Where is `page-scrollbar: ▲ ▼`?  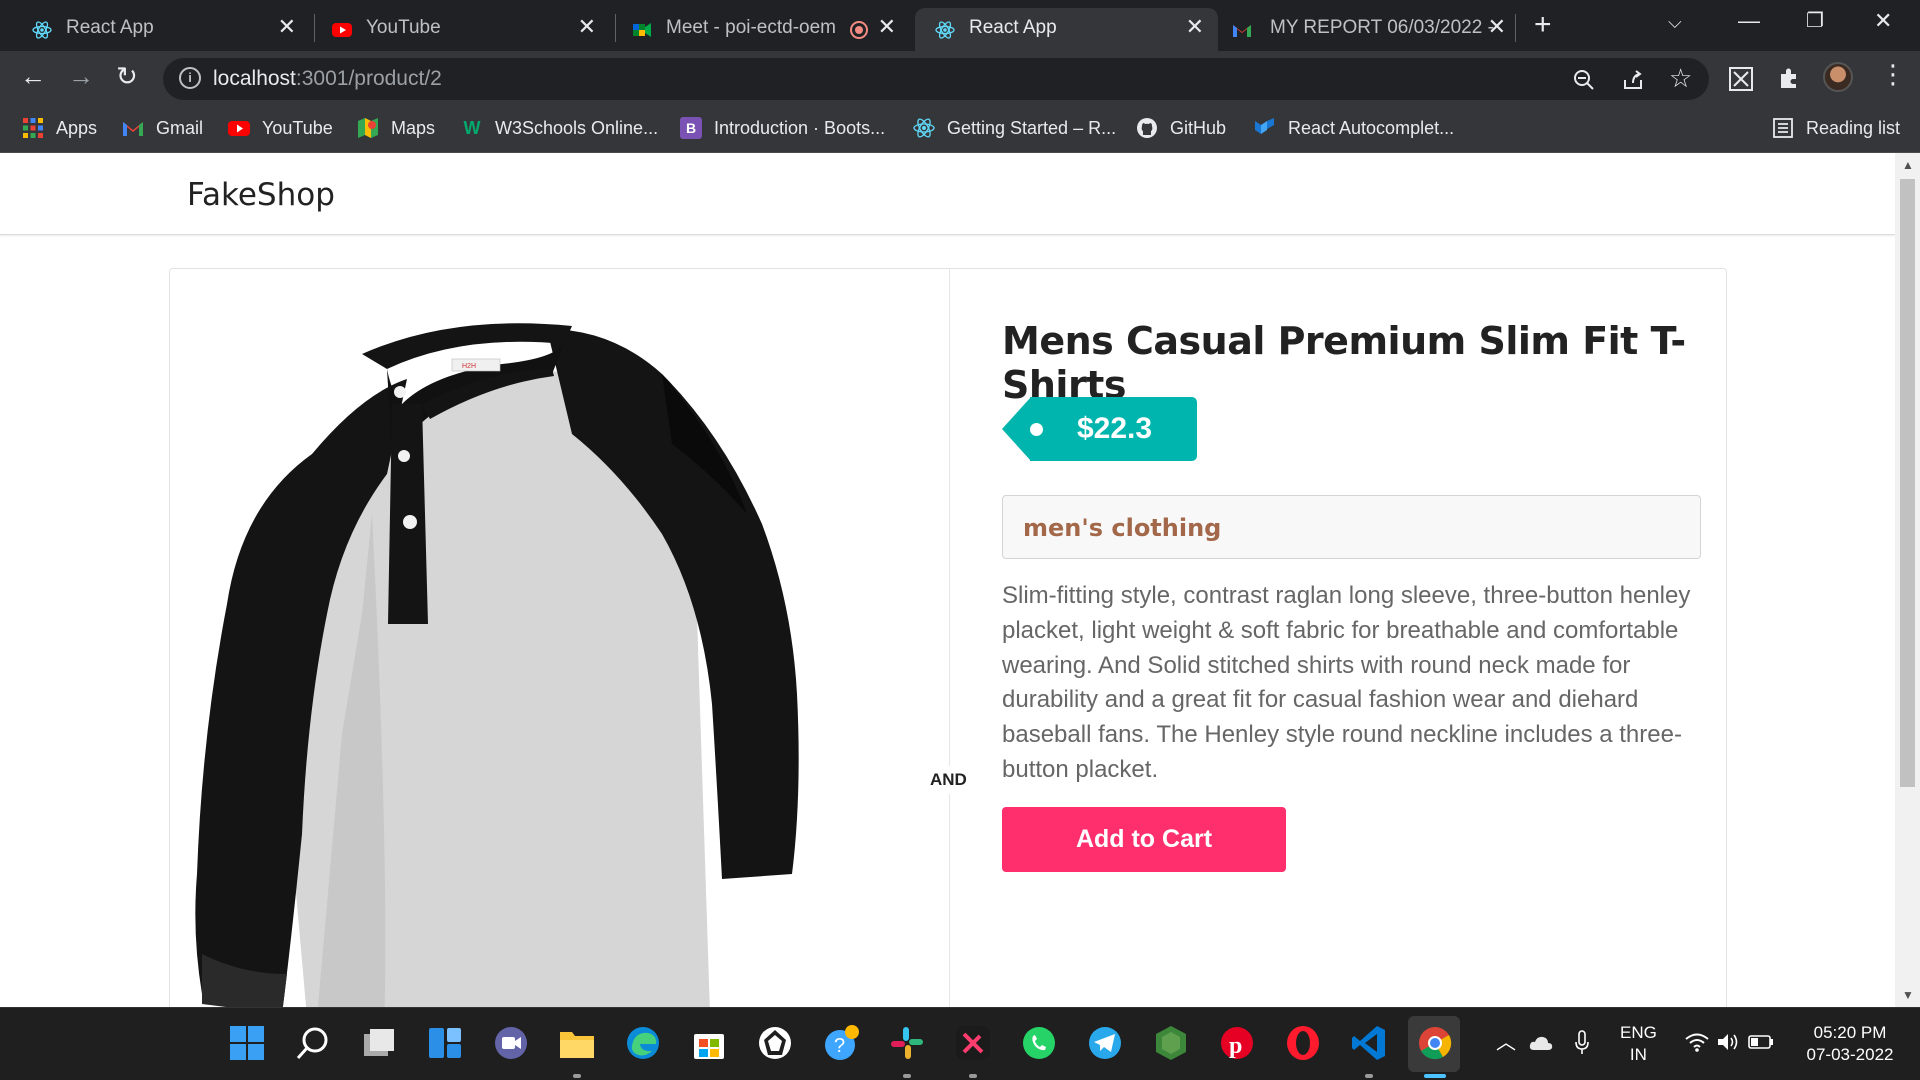
page-scrollbar: ▲ ▼ is located at coordinates (1907, 580).